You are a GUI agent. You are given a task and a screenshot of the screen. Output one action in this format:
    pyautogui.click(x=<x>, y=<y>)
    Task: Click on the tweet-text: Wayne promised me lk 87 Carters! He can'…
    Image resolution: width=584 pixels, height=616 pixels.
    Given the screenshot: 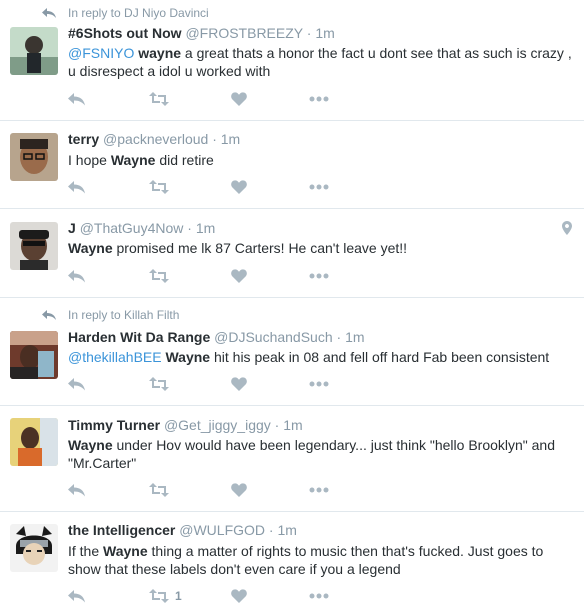 What is the action you would take?
    pyautogui.click(x=323, y=248)
    